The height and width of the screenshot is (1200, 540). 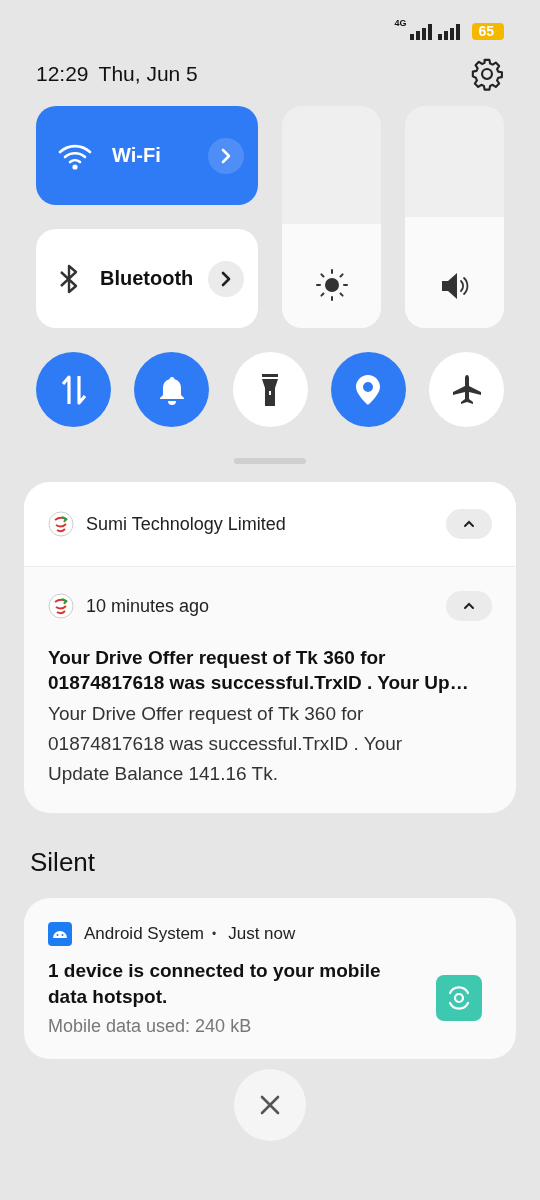 What do you see at coordinates (368, 389) in the screenshot?
I see `location-pin-icon` at bounding box center [368, 389].